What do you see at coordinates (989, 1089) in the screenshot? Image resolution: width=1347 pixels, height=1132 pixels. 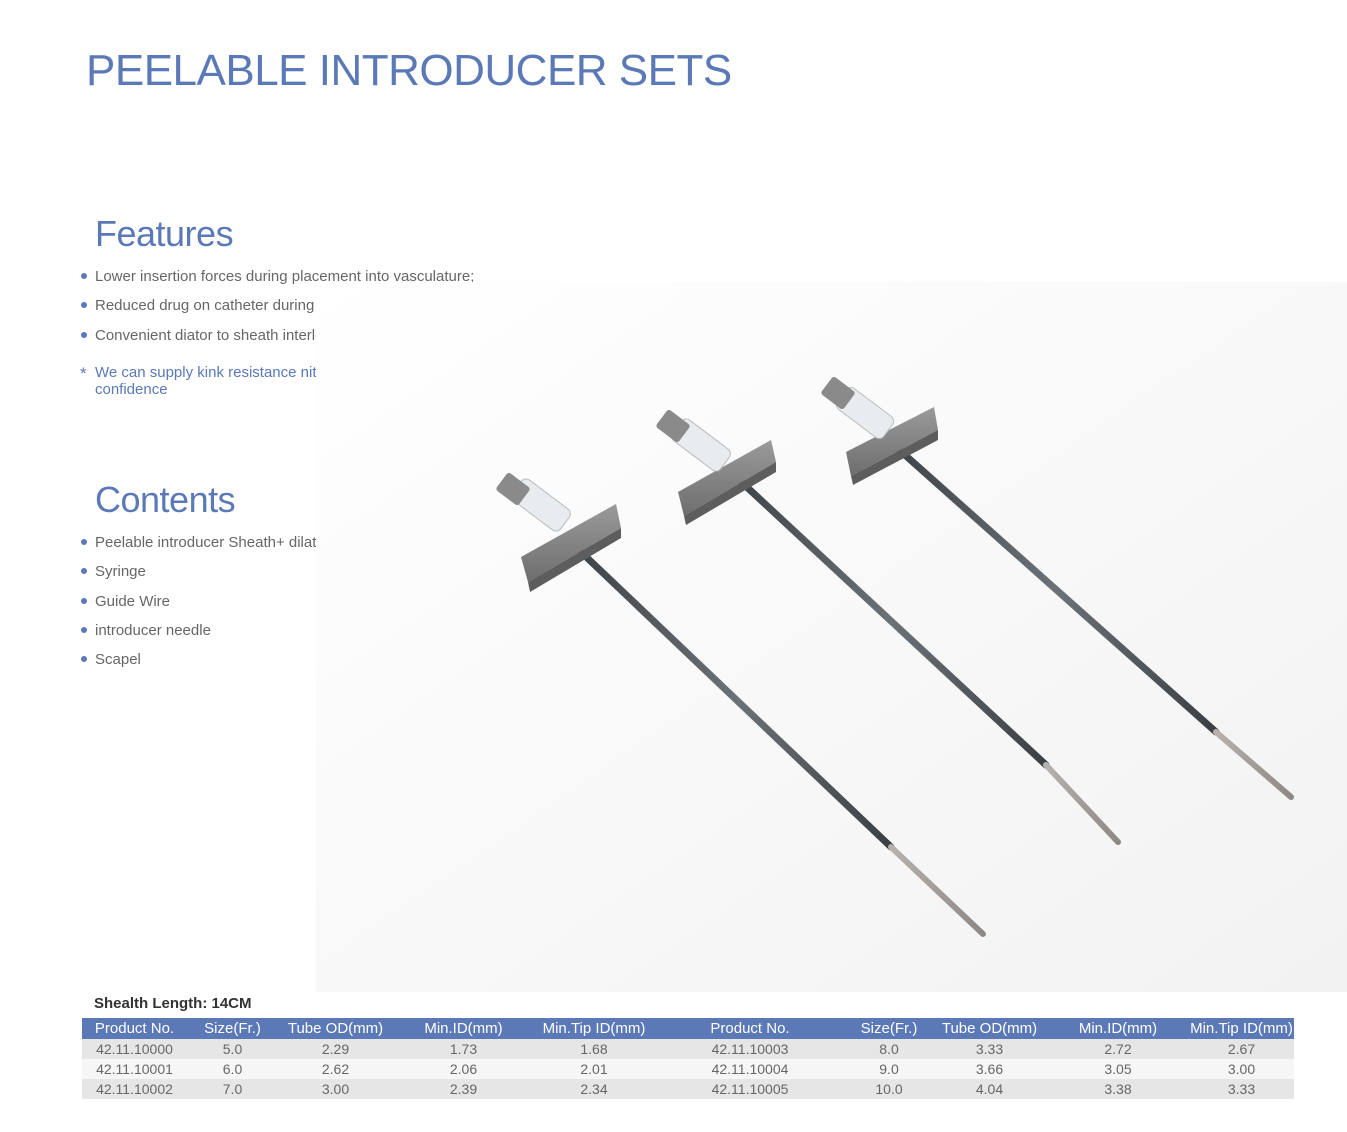 I see `table-cell: 4.04` at bounding box center [989, 1089].